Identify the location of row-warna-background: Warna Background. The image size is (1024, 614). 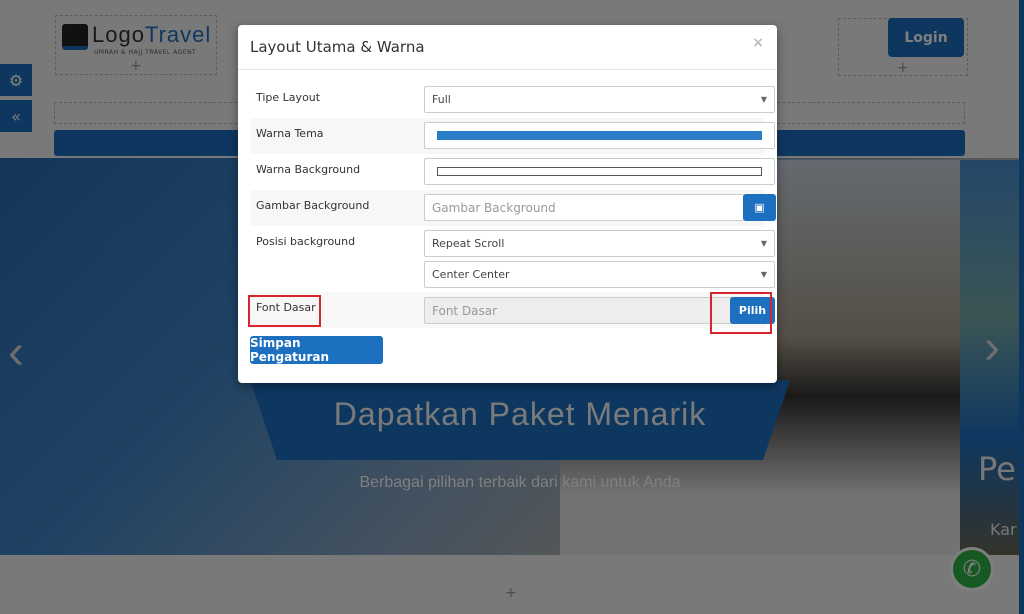
(512, 172).